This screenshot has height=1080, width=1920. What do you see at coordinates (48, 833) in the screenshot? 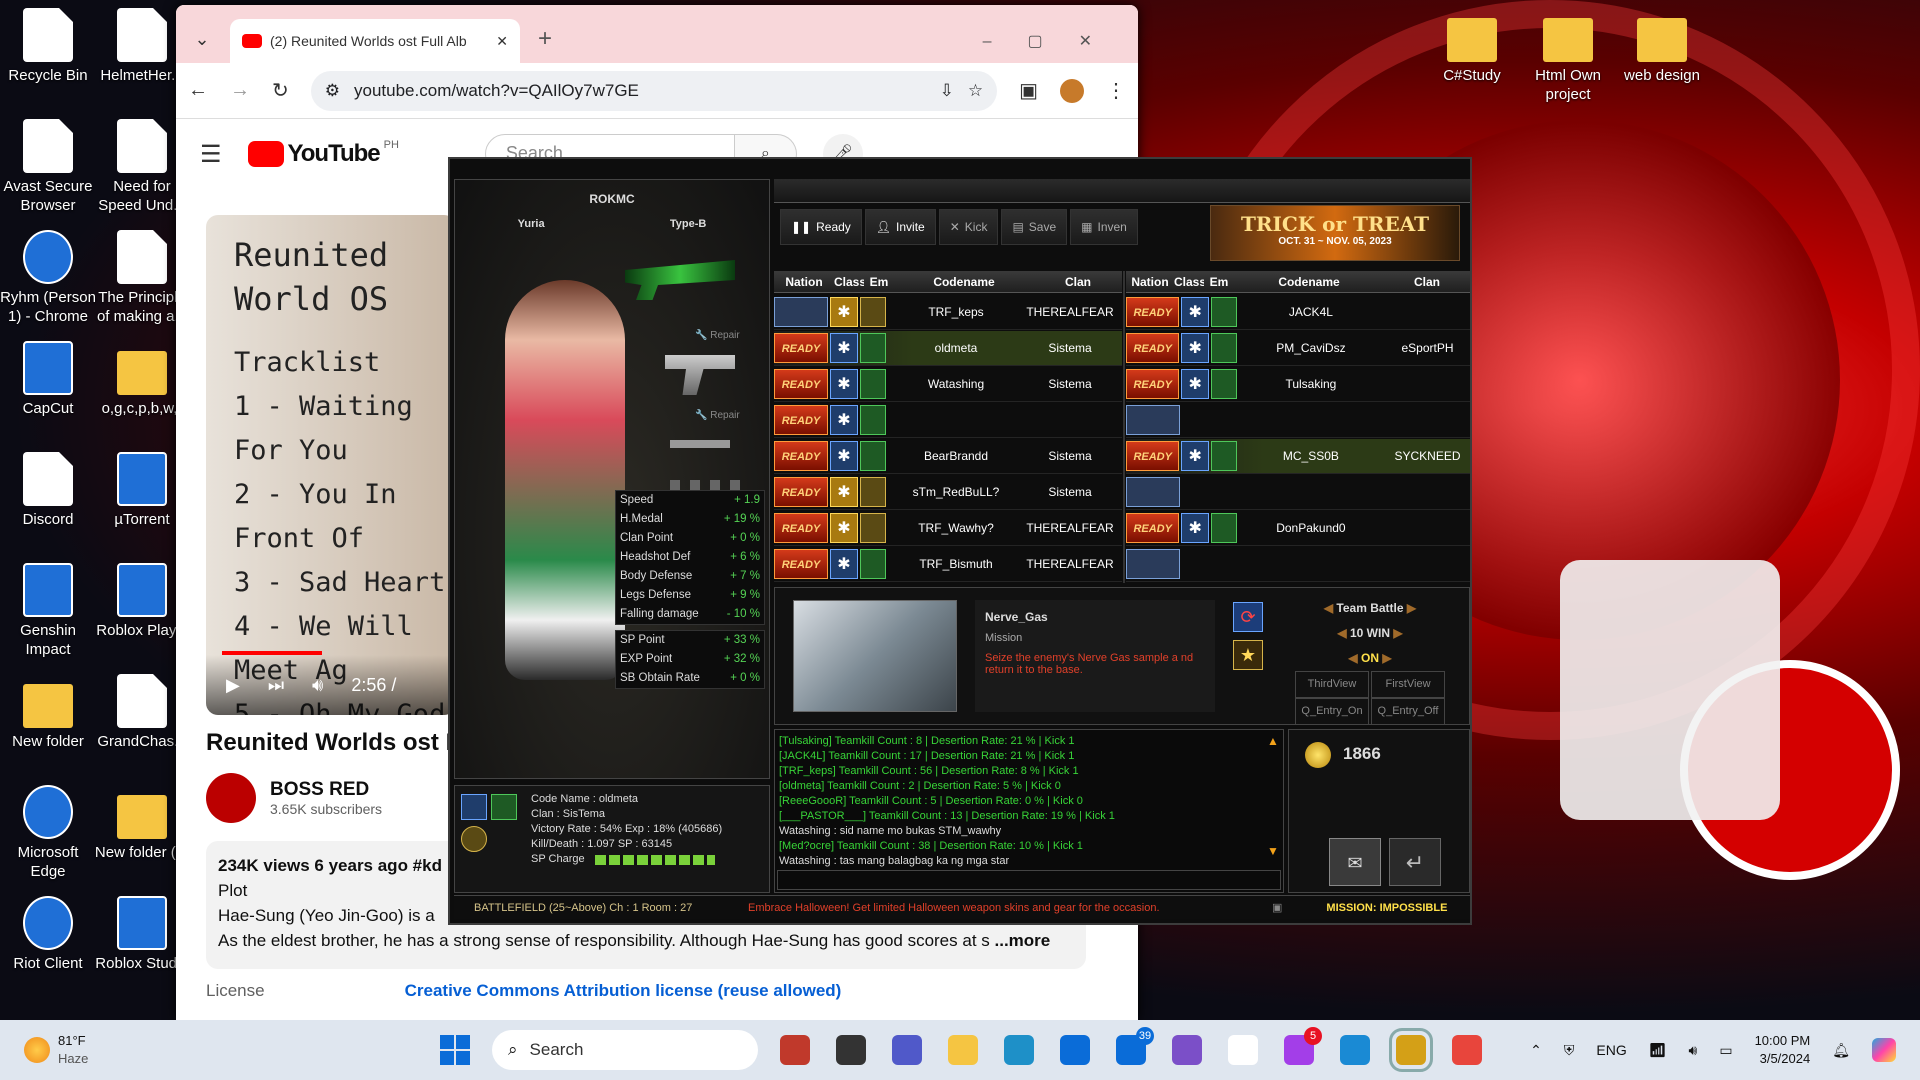
I see `desktop-icon: Microsoft Edge` at bounding box center [48, 833].